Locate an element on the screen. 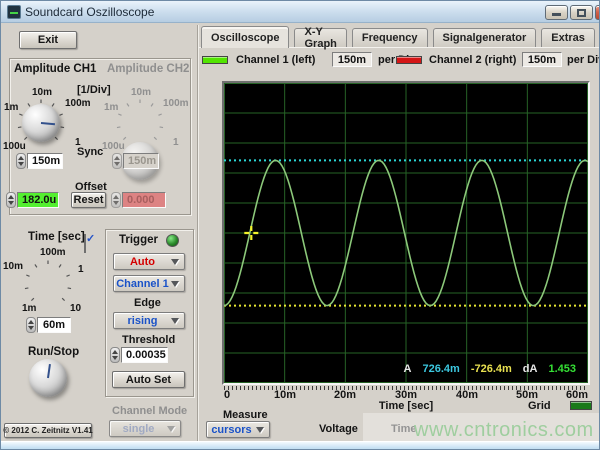  offset-ch2-value-field: 0.000 is located at coordinates (144, 200).